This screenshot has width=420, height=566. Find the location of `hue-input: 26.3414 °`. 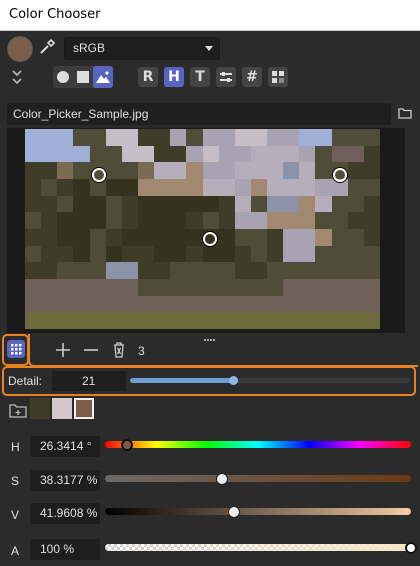

hue-input: 26.3414 ° is located at coordinates (65, 446).